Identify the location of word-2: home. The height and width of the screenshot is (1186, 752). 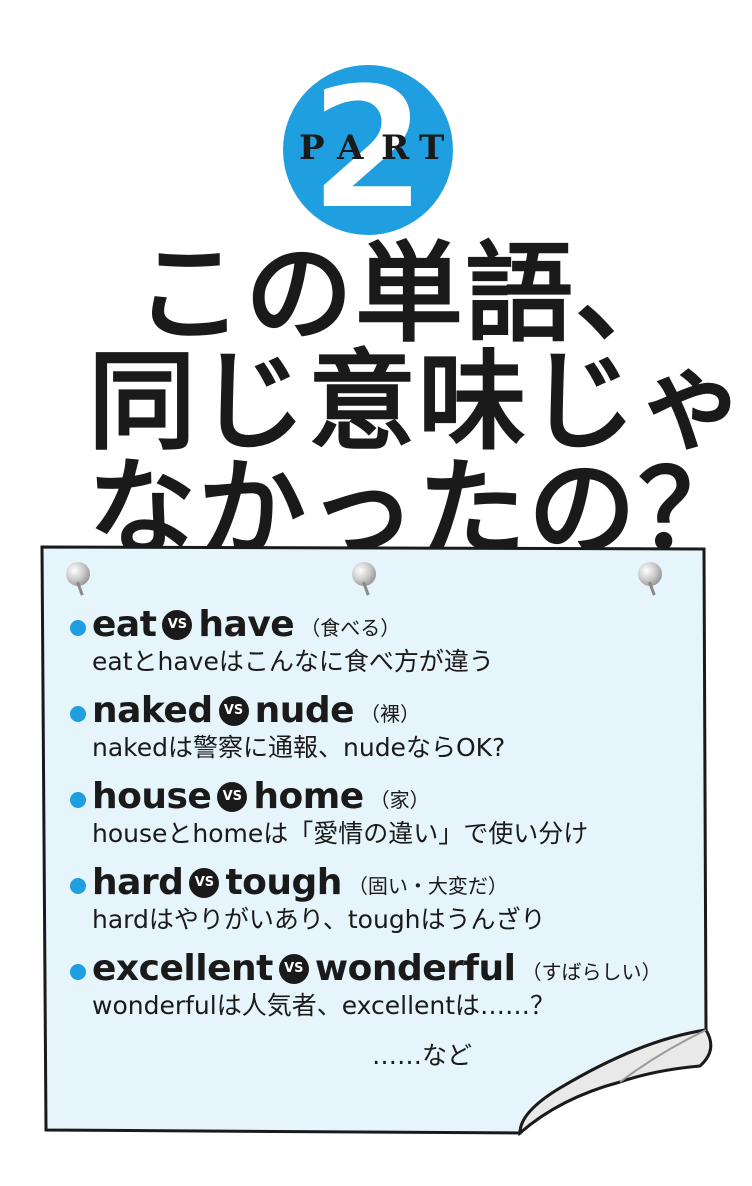
(308, 796).